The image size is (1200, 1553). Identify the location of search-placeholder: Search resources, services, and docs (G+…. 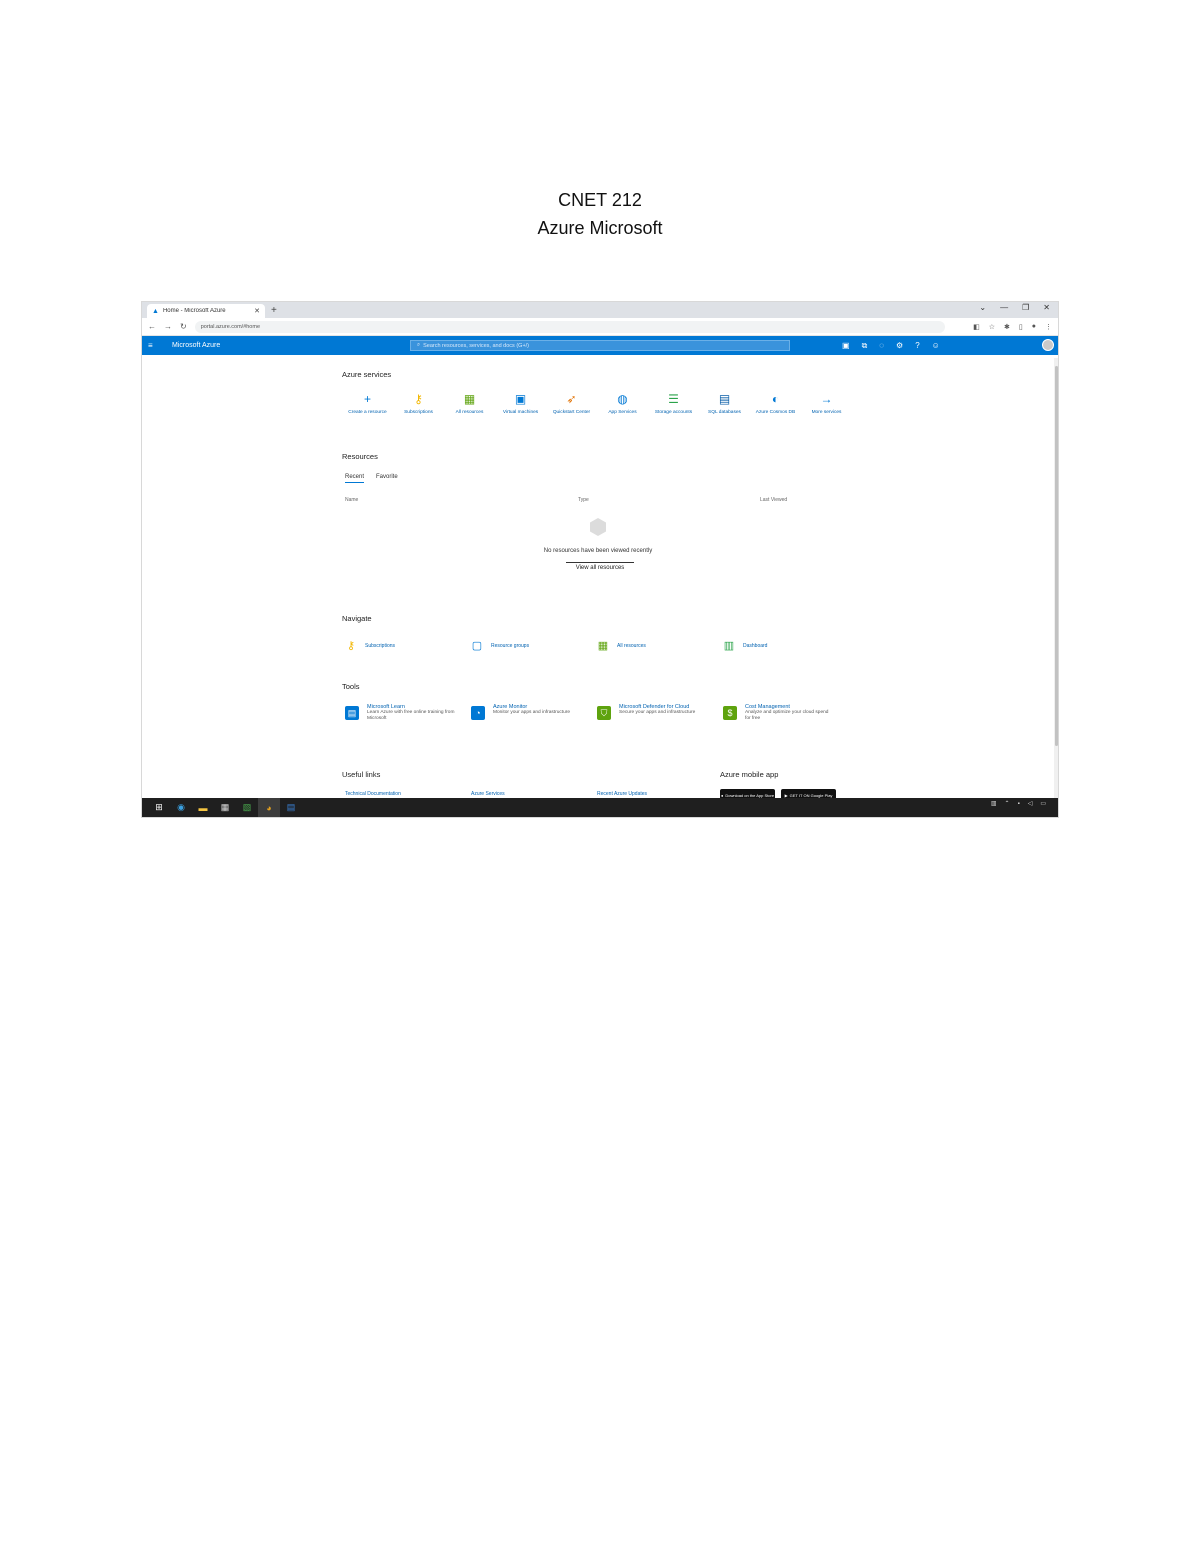
(476, 345).